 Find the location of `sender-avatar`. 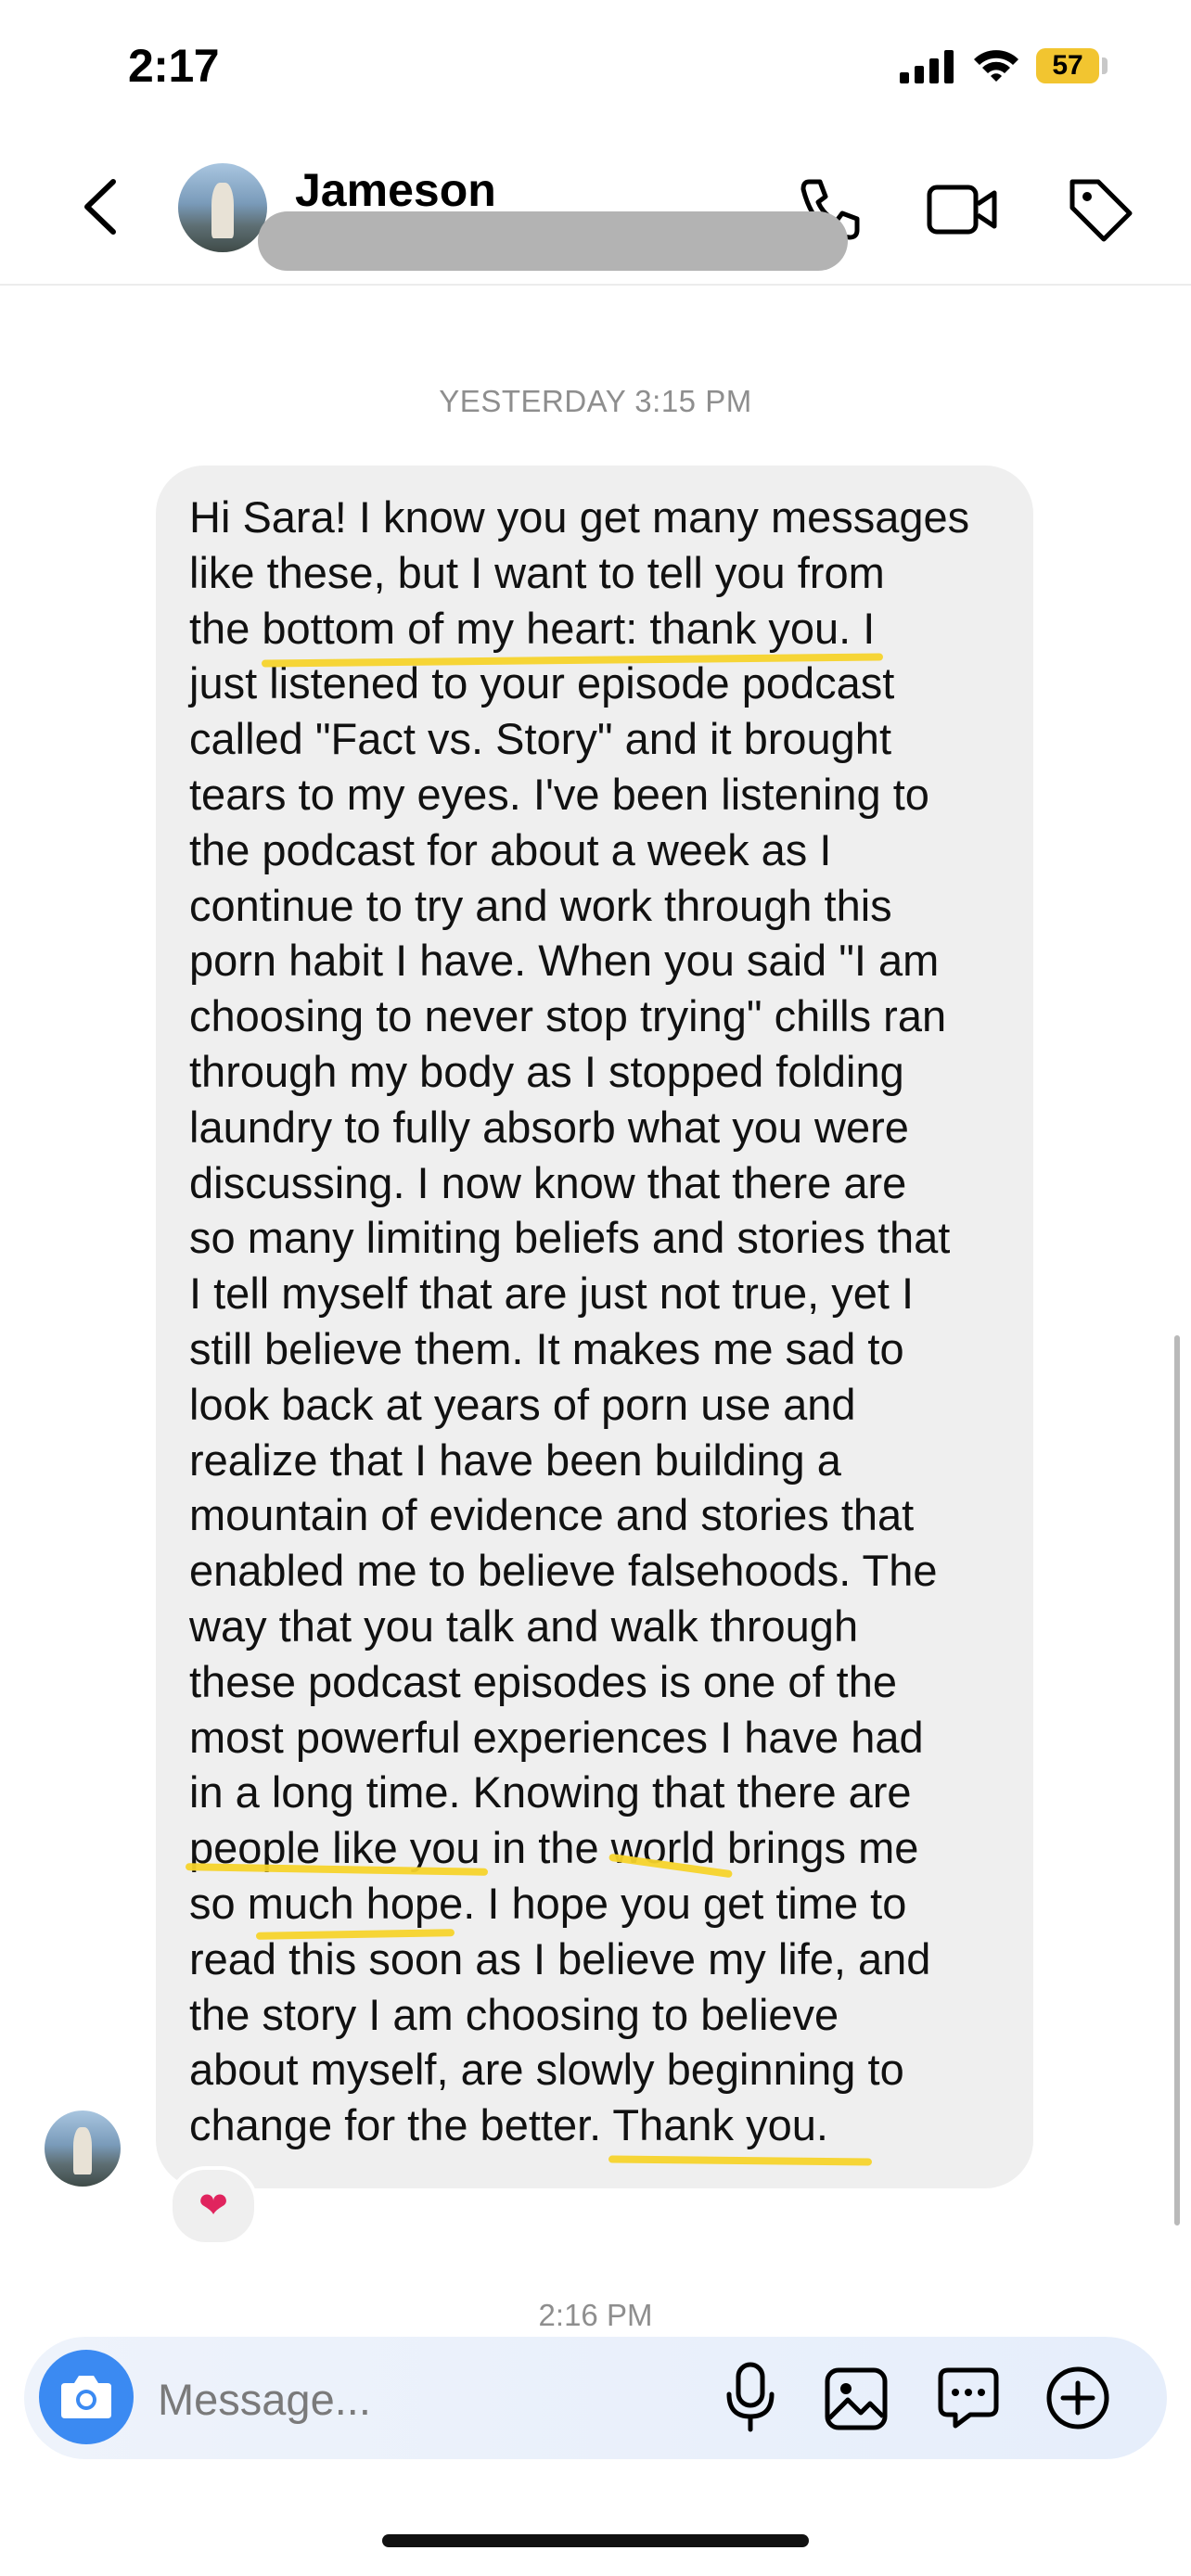

sender-avatar is located at coordinates (83, 2149).